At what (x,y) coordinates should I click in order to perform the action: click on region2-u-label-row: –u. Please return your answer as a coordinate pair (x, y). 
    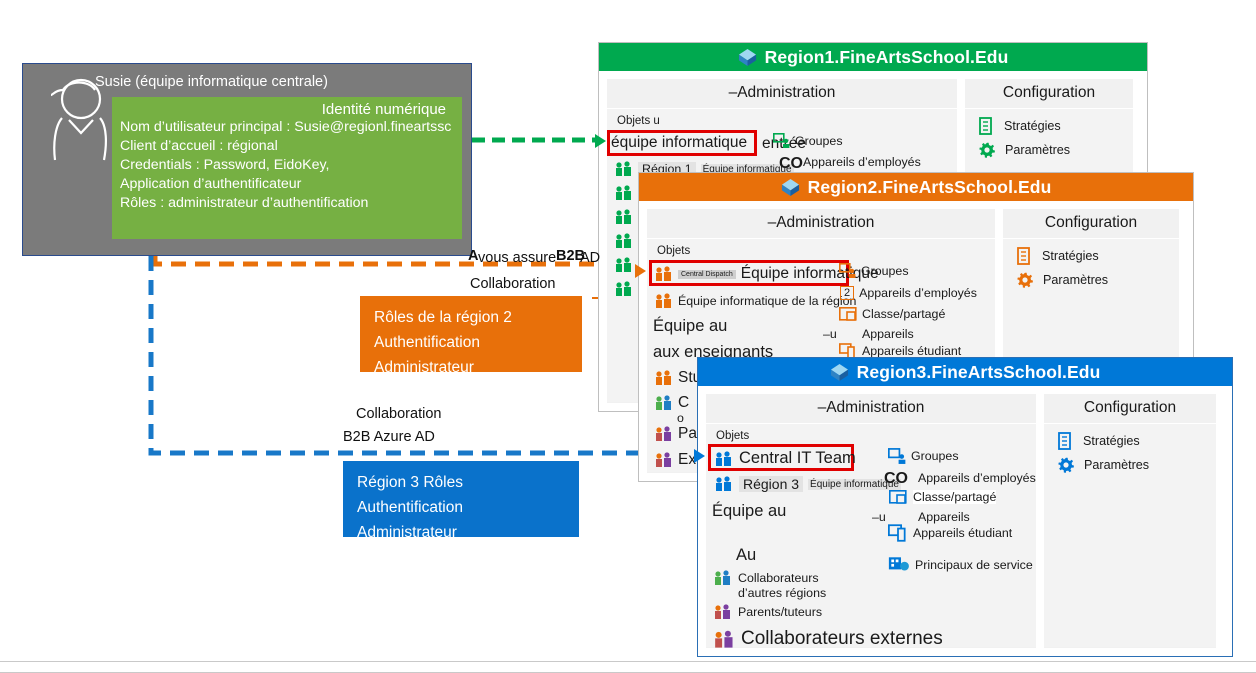
    Looking at the image, I should click on (830, 334).